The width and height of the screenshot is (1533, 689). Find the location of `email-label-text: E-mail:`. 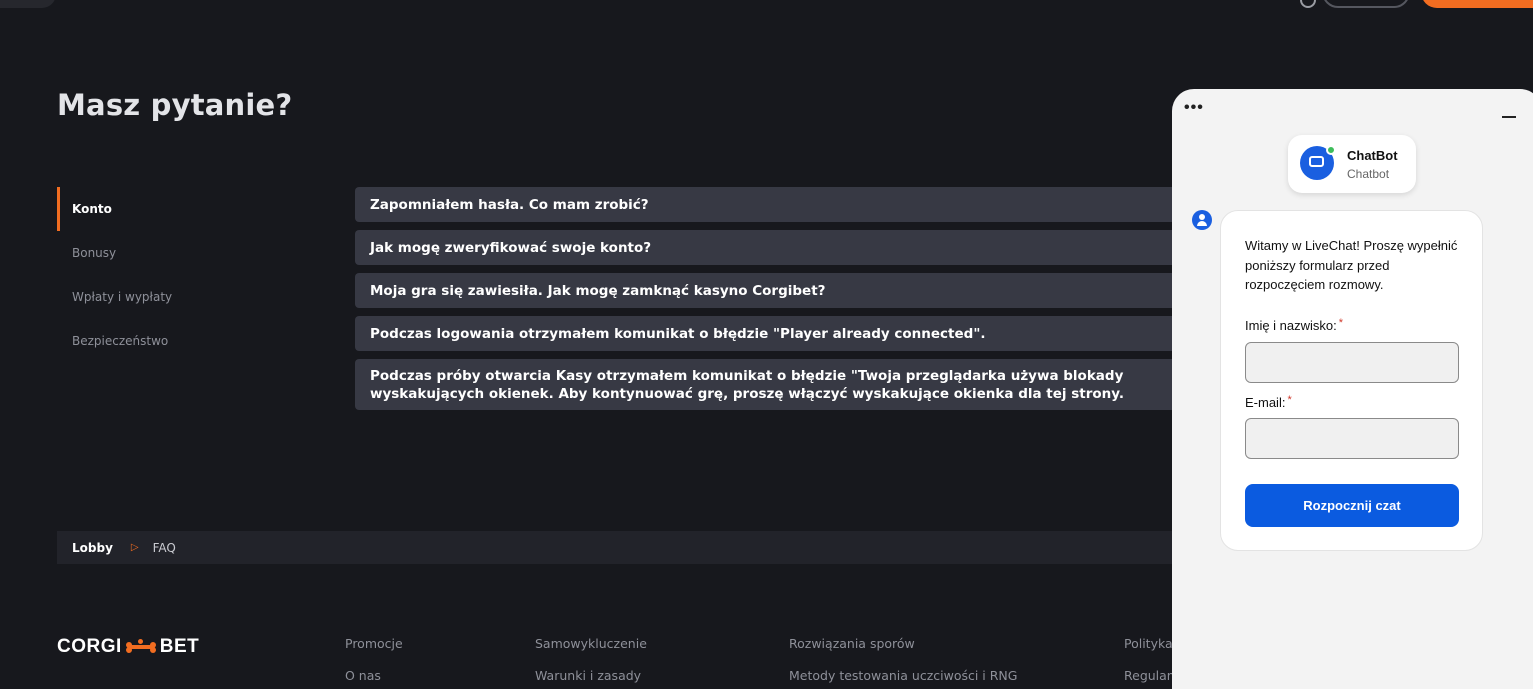

email-label-text: E-mail: is located at coordinates (1265, 402).